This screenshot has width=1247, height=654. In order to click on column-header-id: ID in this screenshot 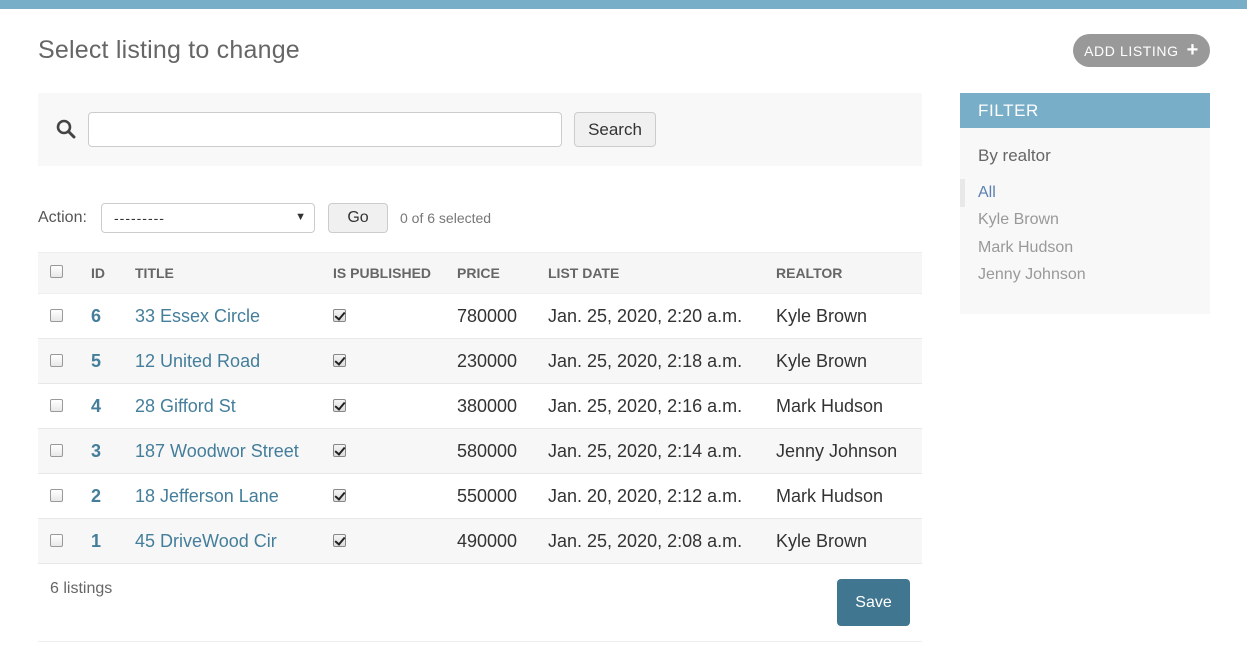, I will do `click(113, 273)`.